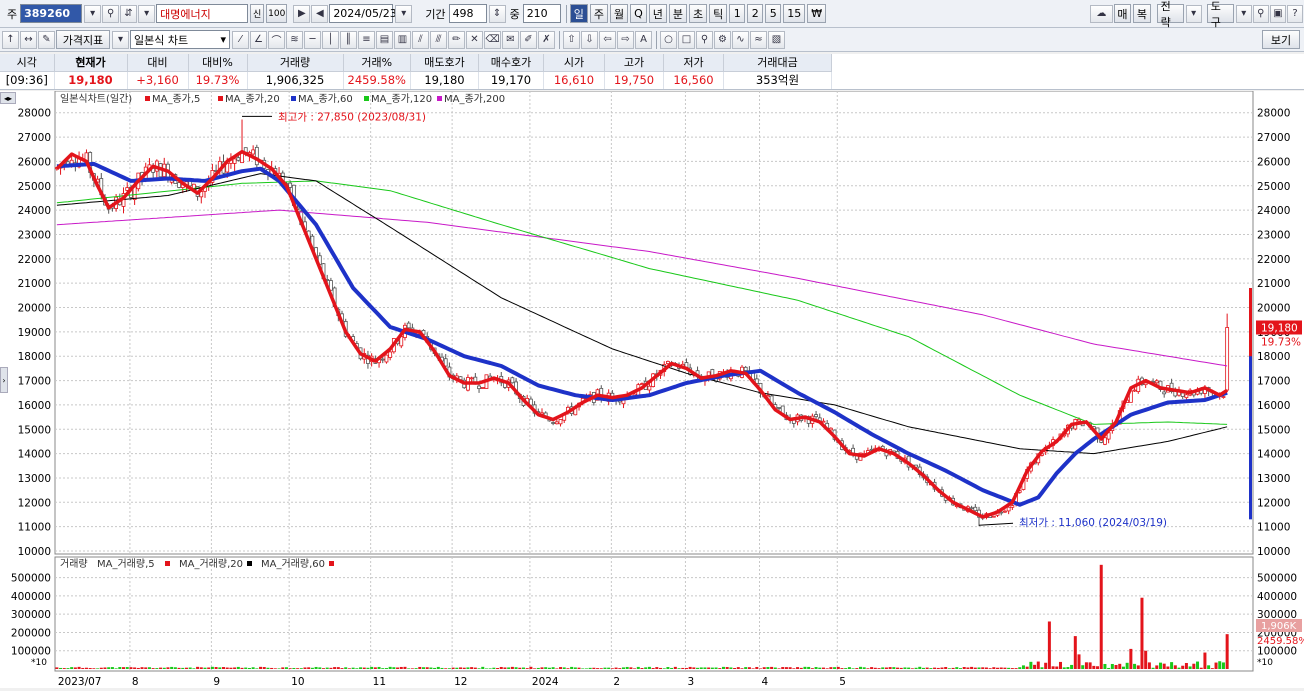 This screenshot has height=691, width=1304. What do you see at coordinates (1122, 13) in the screenshot?
I see `buy-button: 매` at bounding box center [1122, 13].